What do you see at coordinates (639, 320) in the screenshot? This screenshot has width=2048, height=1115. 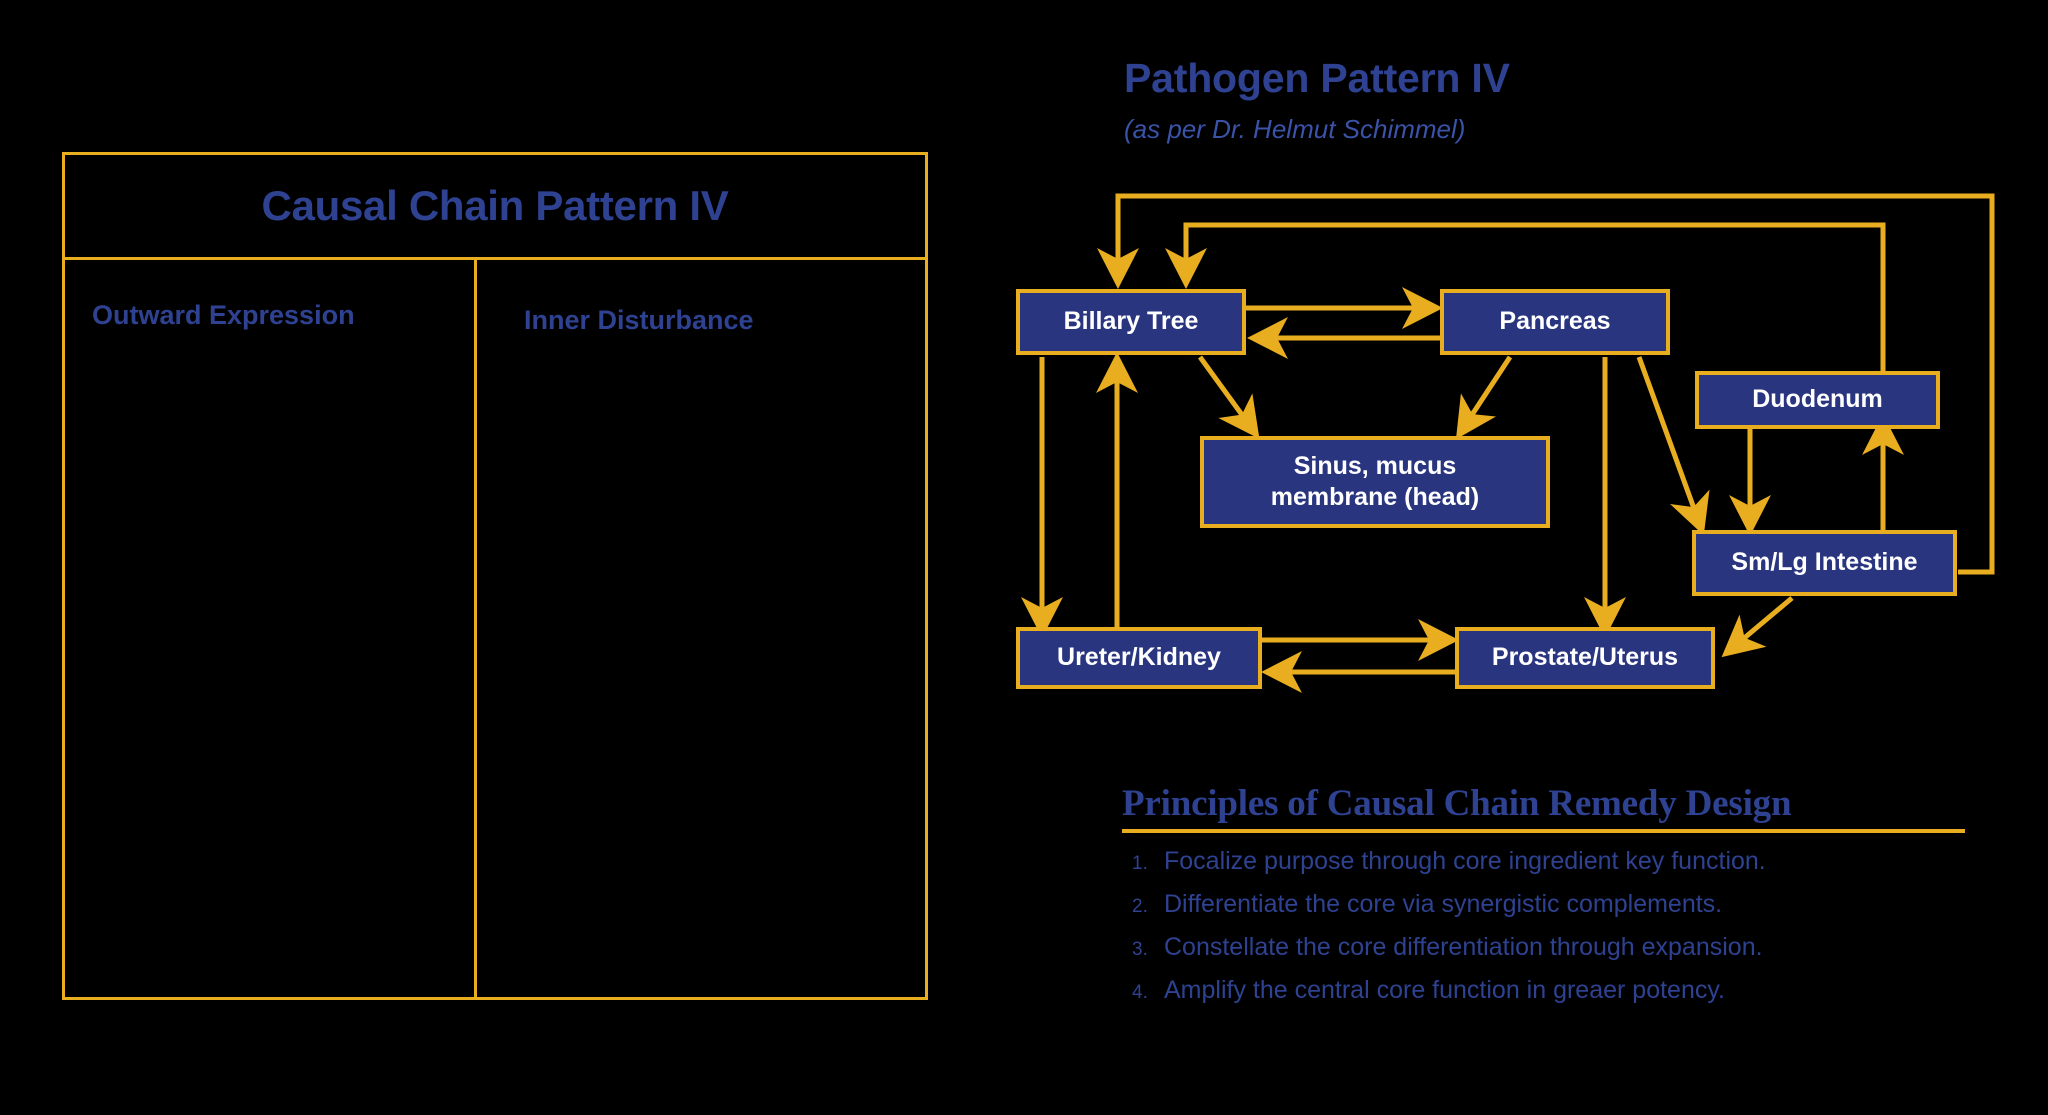 I see `column-header-inner-disturbance: Inner Disturbance` at bounding box center [639, 320].